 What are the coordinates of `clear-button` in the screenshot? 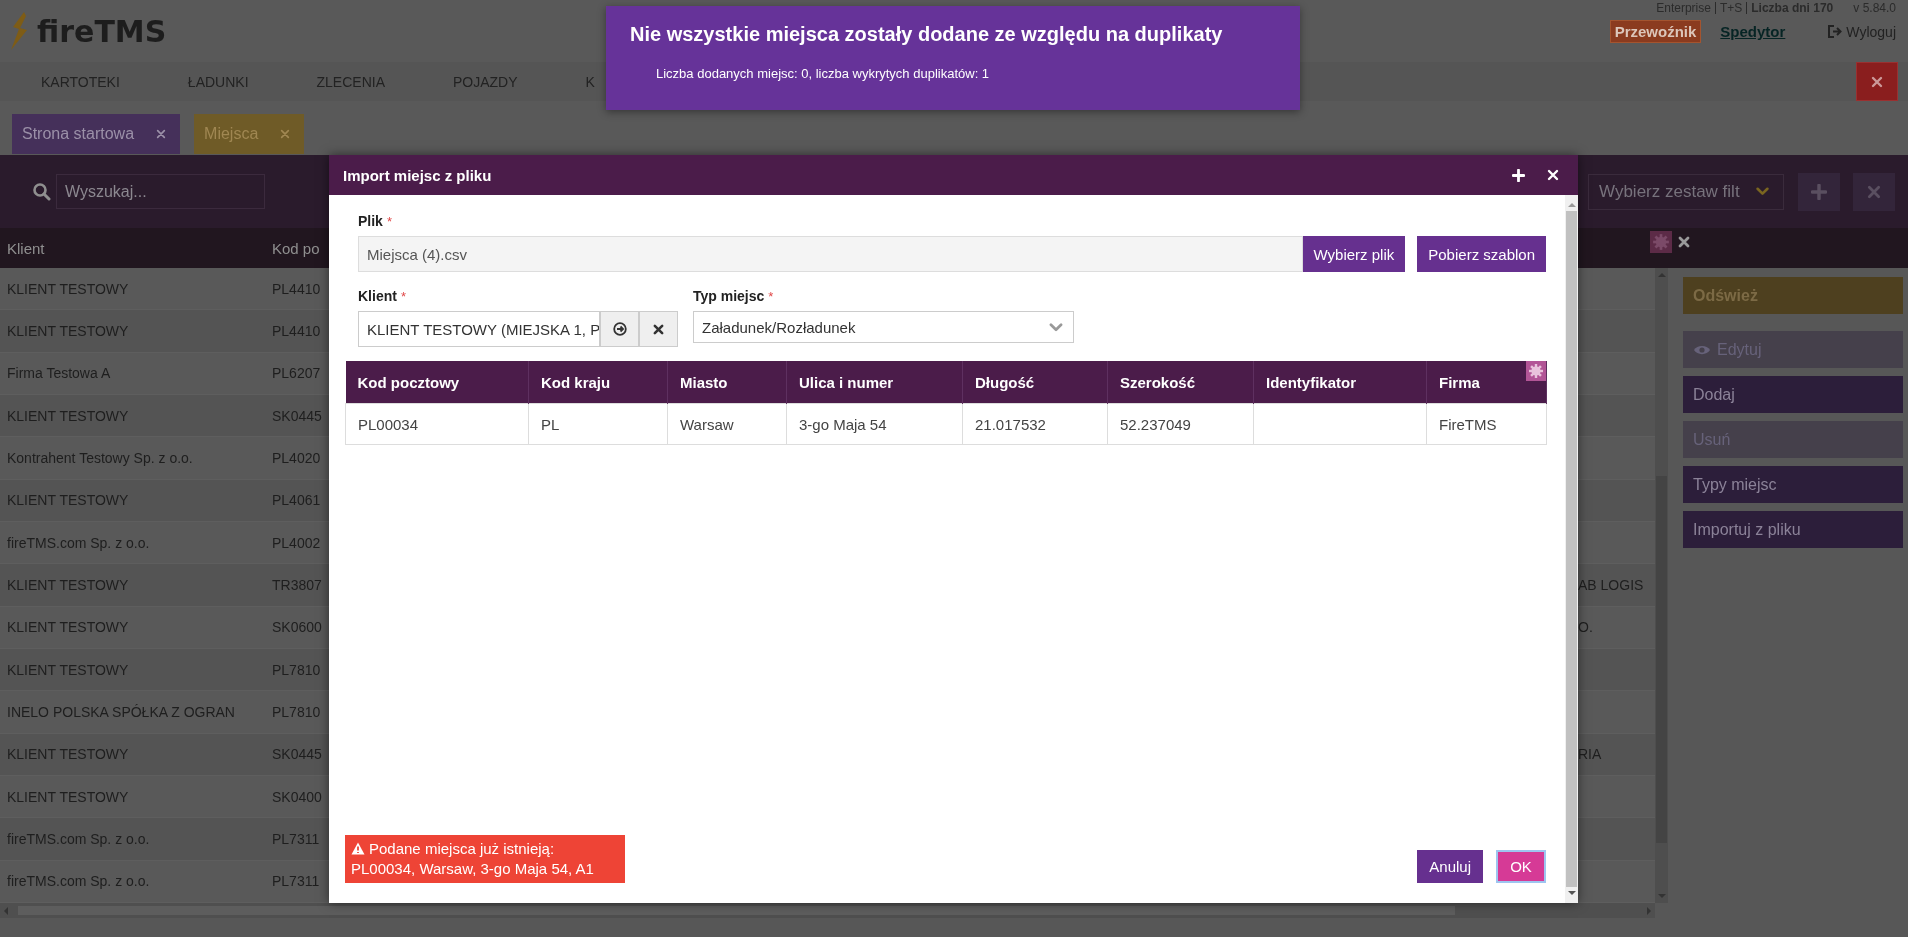 It's located at (658, 329).